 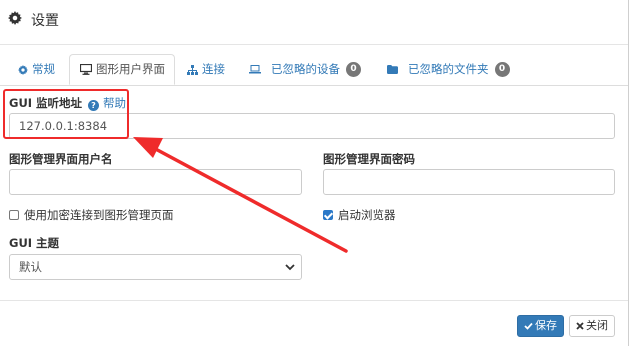 What do you see at coordinates (240, 195) in the screenshot?
I see `annotation-arrow` at bounding box center [240, 195].